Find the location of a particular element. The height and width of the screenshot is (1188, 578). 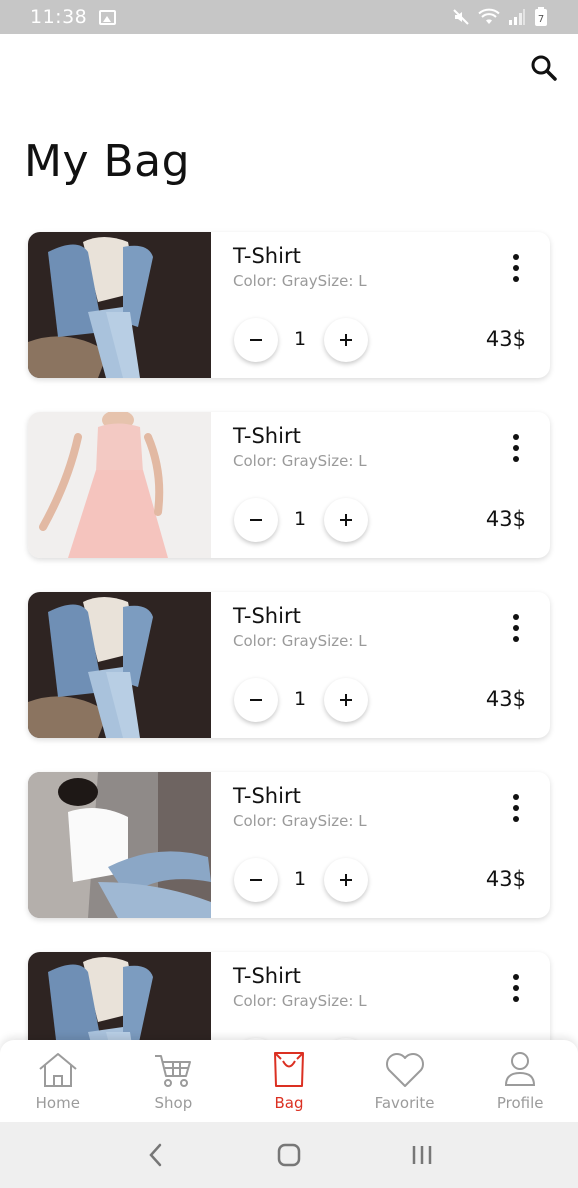

bag-icon is located at coordinates (288, 1069).